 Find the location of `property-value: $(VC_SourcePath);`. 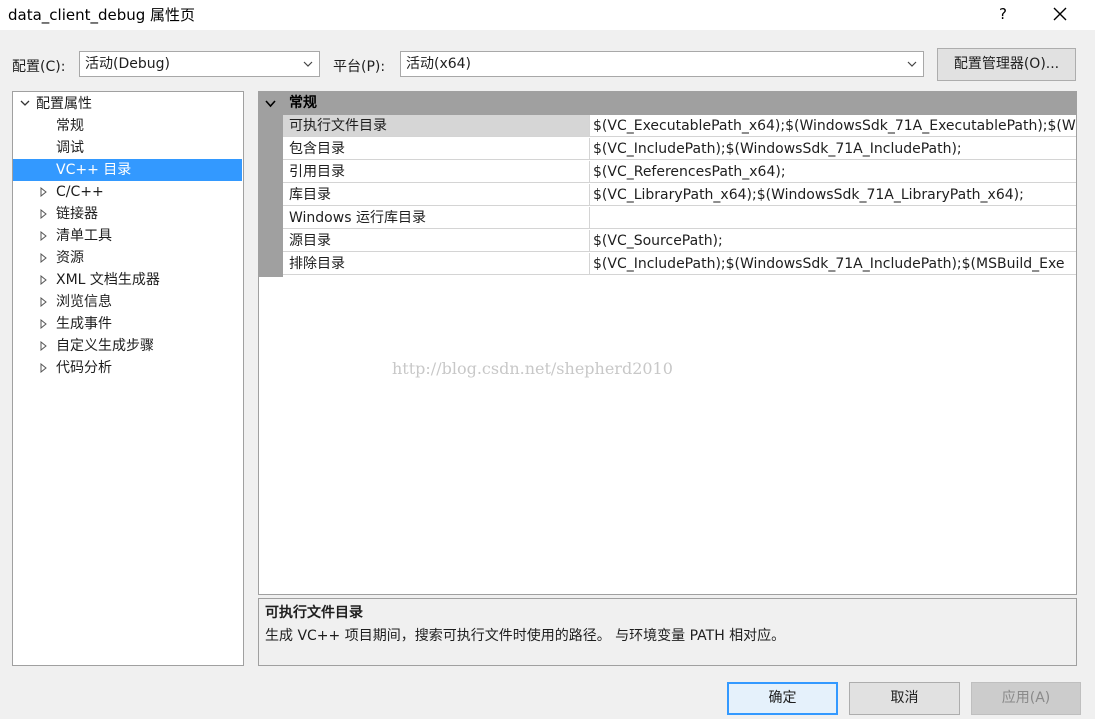

property-value: $(VC_SourcePath); is located at coordinates (832, 241).